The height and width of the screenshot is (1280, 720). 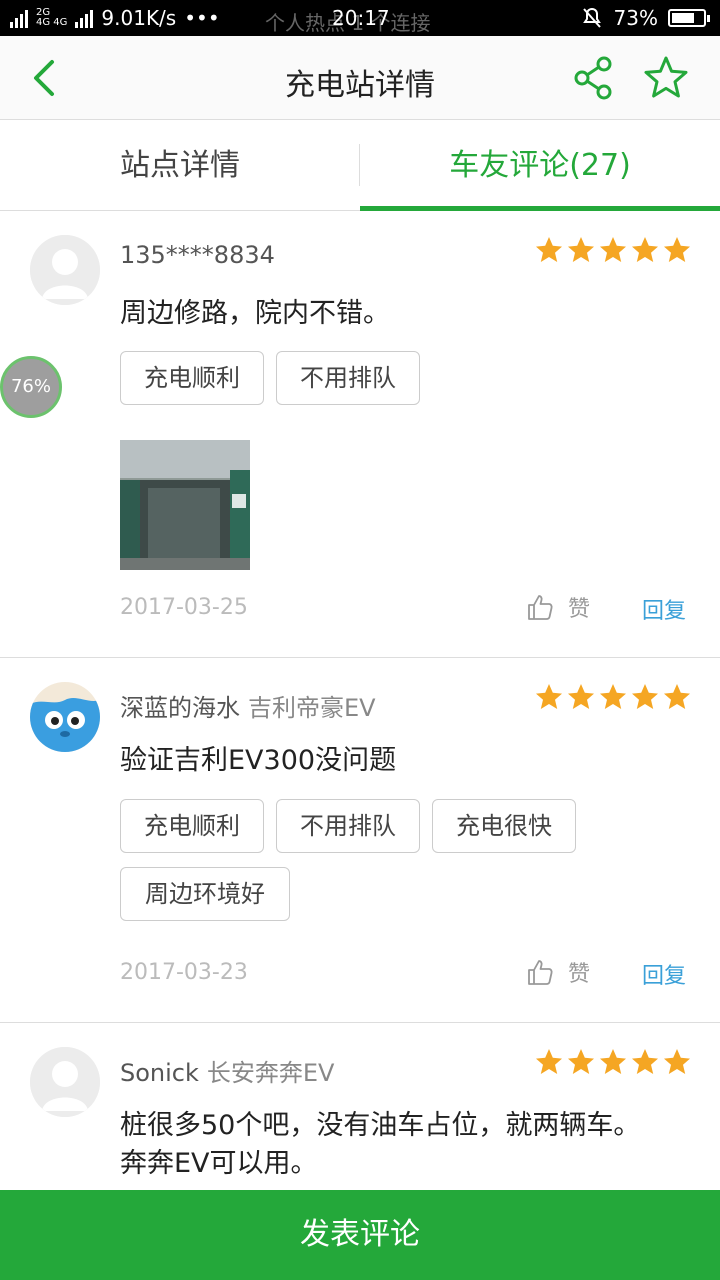 I want to click on review-photo, so click(x=185, y=505).